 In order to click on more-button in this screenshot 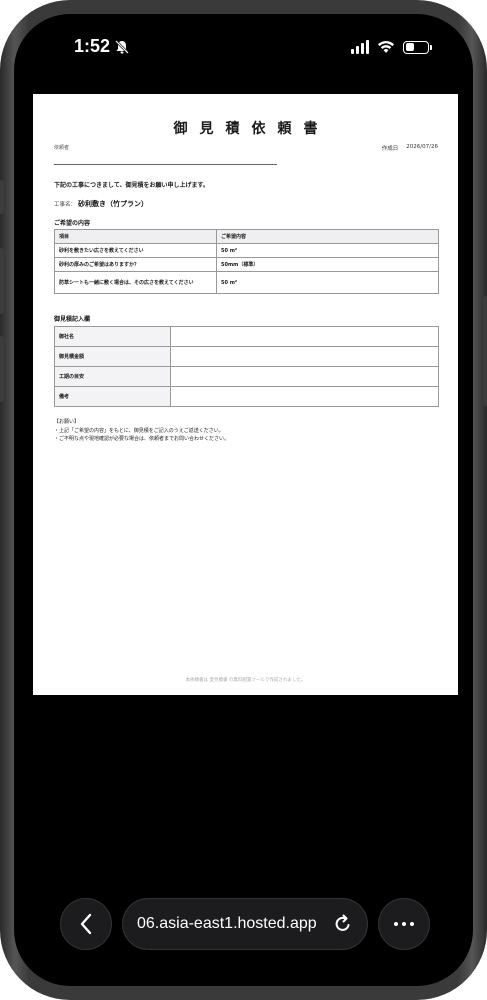, I will do `click(404, 924)`.